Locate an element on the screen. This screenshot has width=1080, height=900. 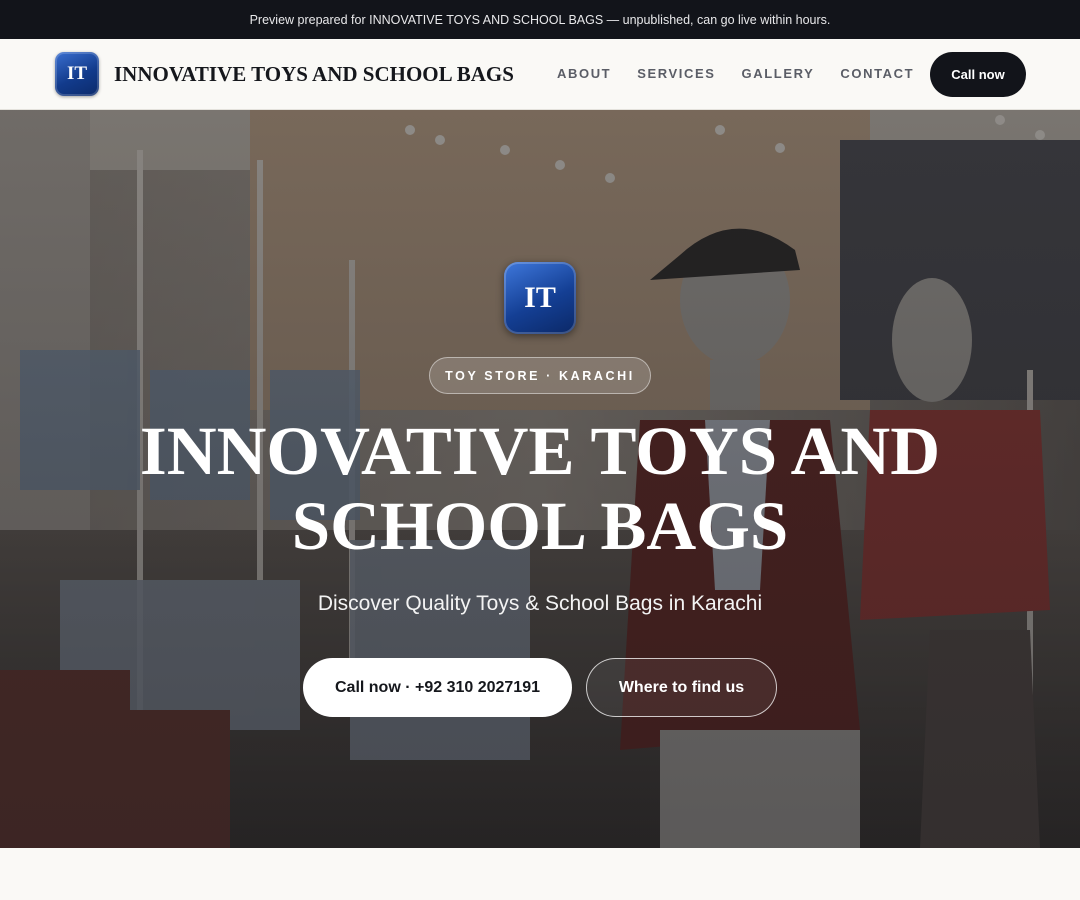
nav-link-about: ABOUT is located at coordinates (584, 73).